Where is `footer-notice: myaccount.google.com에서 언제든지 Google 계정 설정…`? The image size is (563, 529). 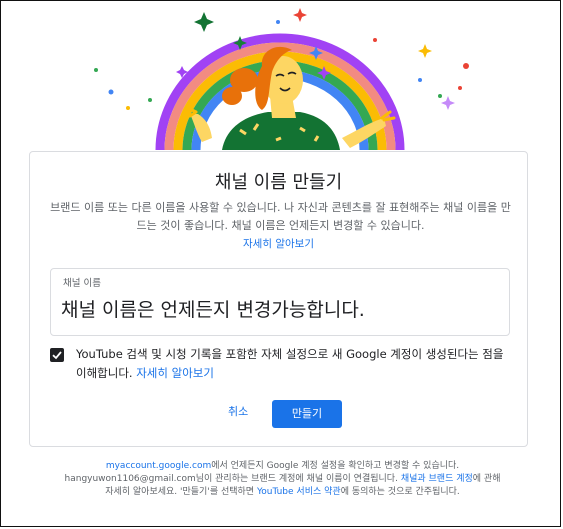
footer-notice: myaccount.google.com에서 언제든지 Google 계정 설정… is located at coordinates (282, 479).